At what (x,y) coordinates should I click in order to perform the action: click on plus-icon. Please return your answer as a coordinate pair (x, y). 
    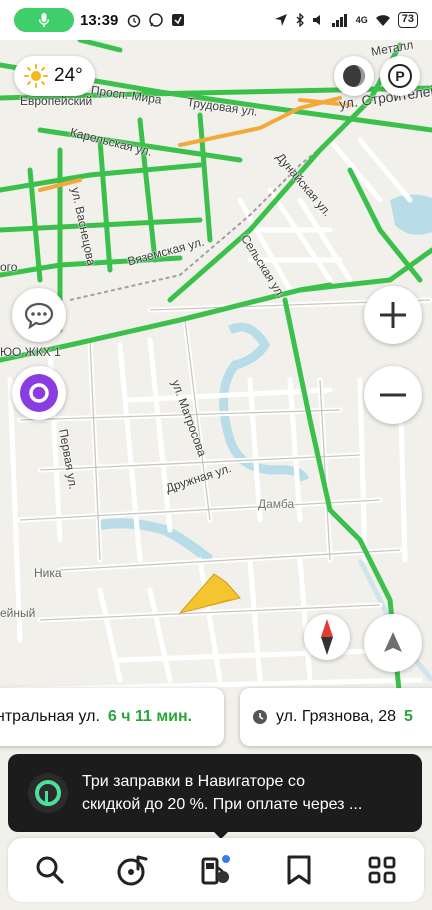
    Looking at the image, I should click on (393, 315).